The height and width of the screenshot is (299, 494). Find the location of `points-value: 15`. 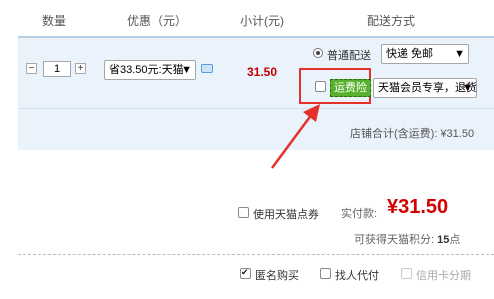

points-value: 15 is located at coordinates (443, 240).